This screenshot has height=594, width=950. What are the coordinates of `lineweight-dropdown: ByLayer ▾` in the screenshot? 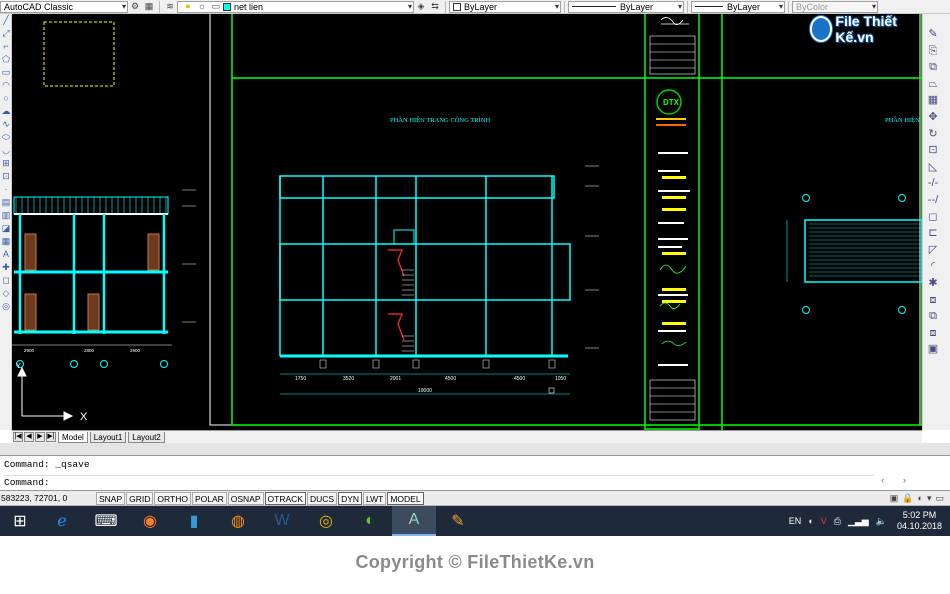 It's located at (738, 6).